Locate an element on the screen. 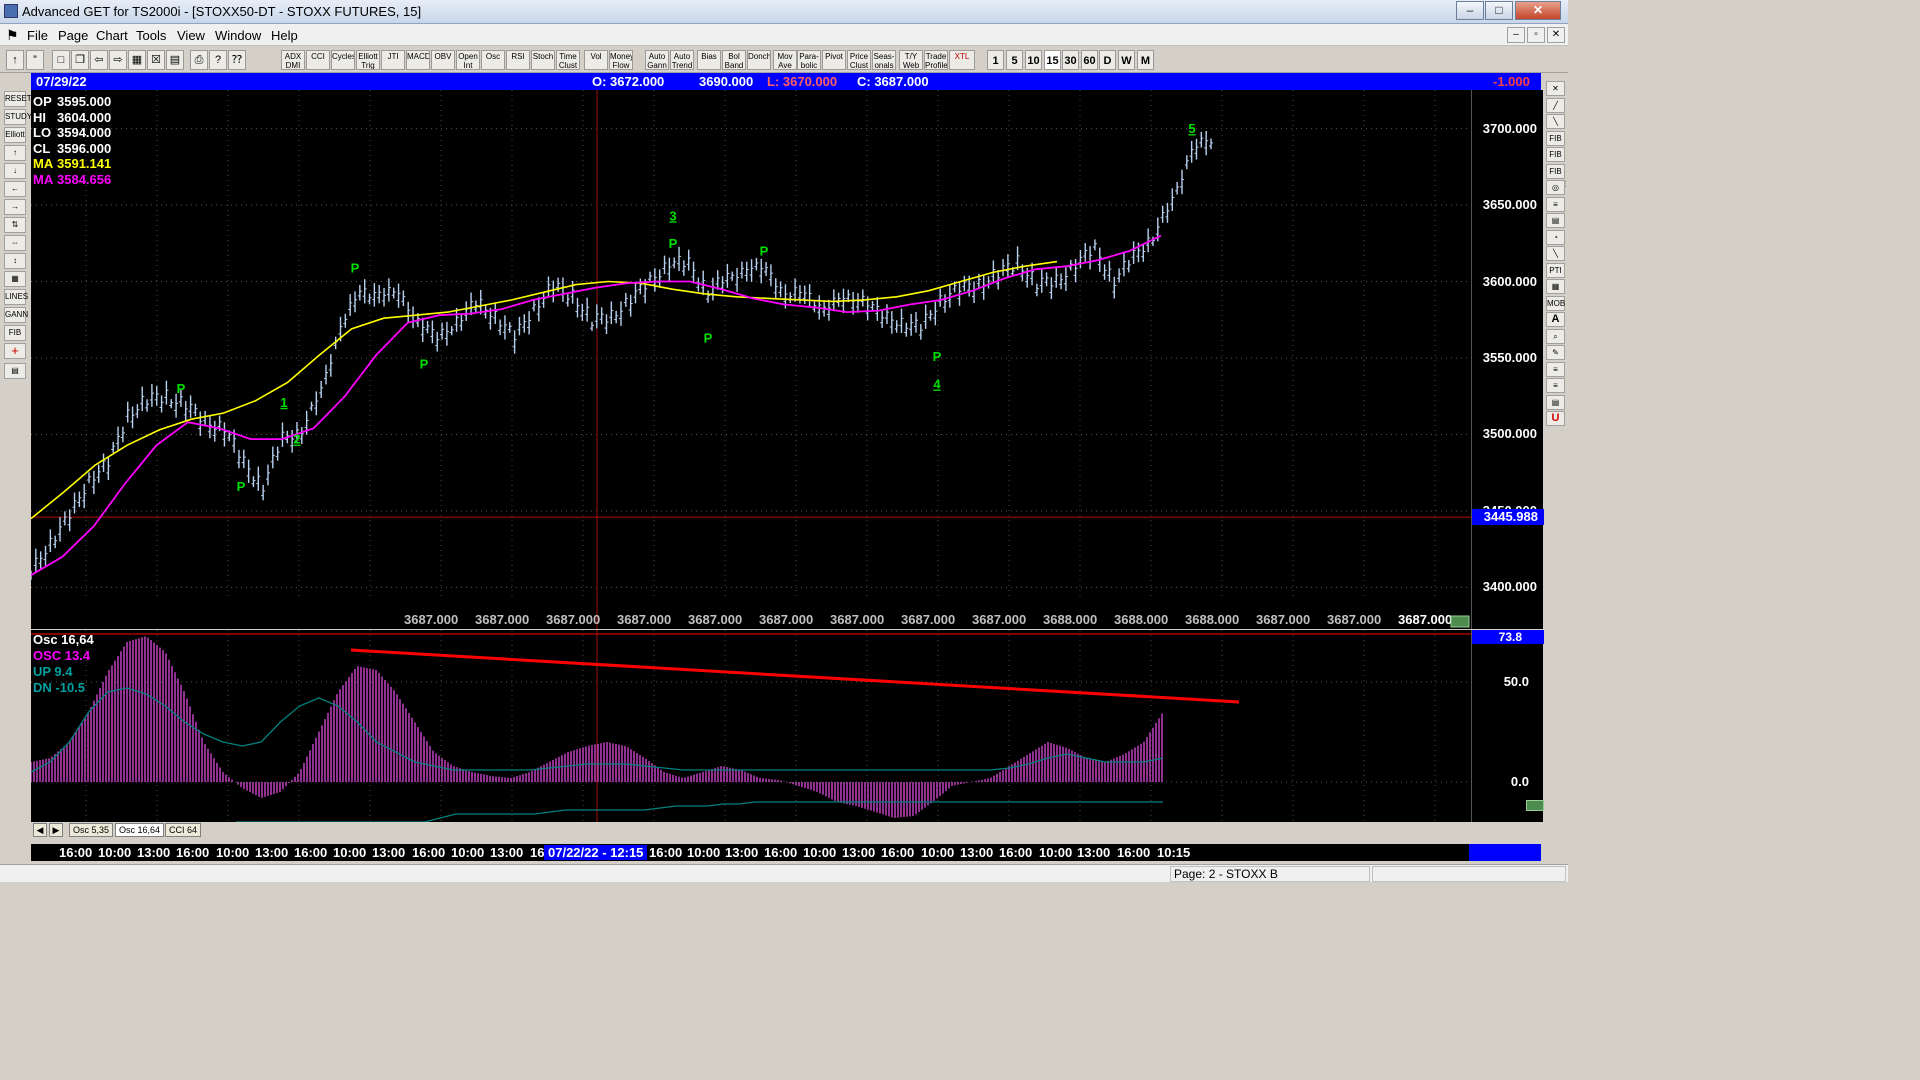  study-button-rsi: RSI is located at coordinates (518, 60).